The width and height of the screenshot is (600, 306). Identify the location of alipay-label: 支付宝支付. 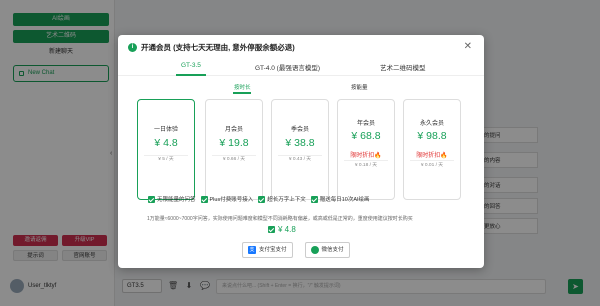
(273, 250).